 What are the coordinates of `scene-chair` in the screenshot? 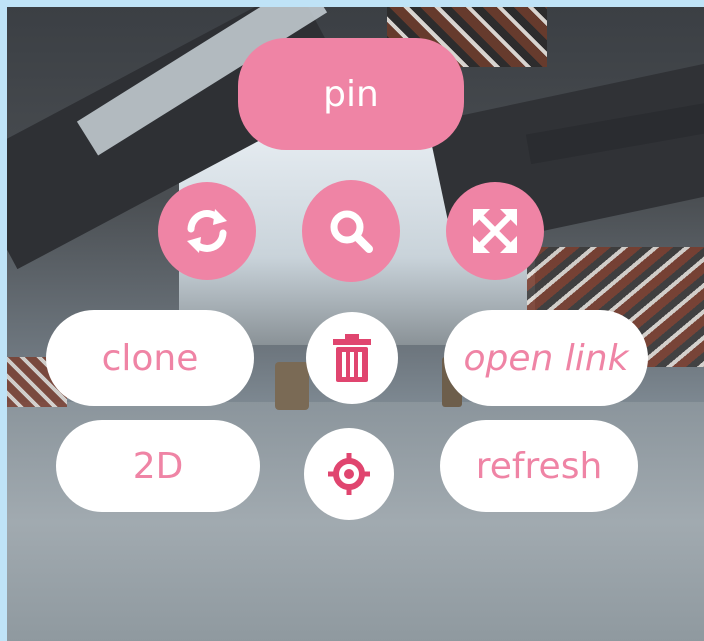 It's located at (292, 386).